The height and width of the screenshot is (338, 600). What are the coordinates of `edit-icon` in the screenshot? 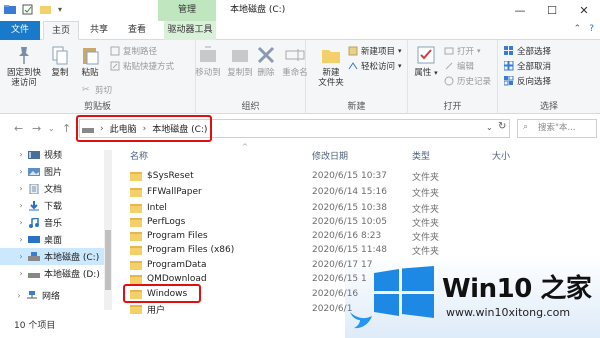 It's located at (449, 66).